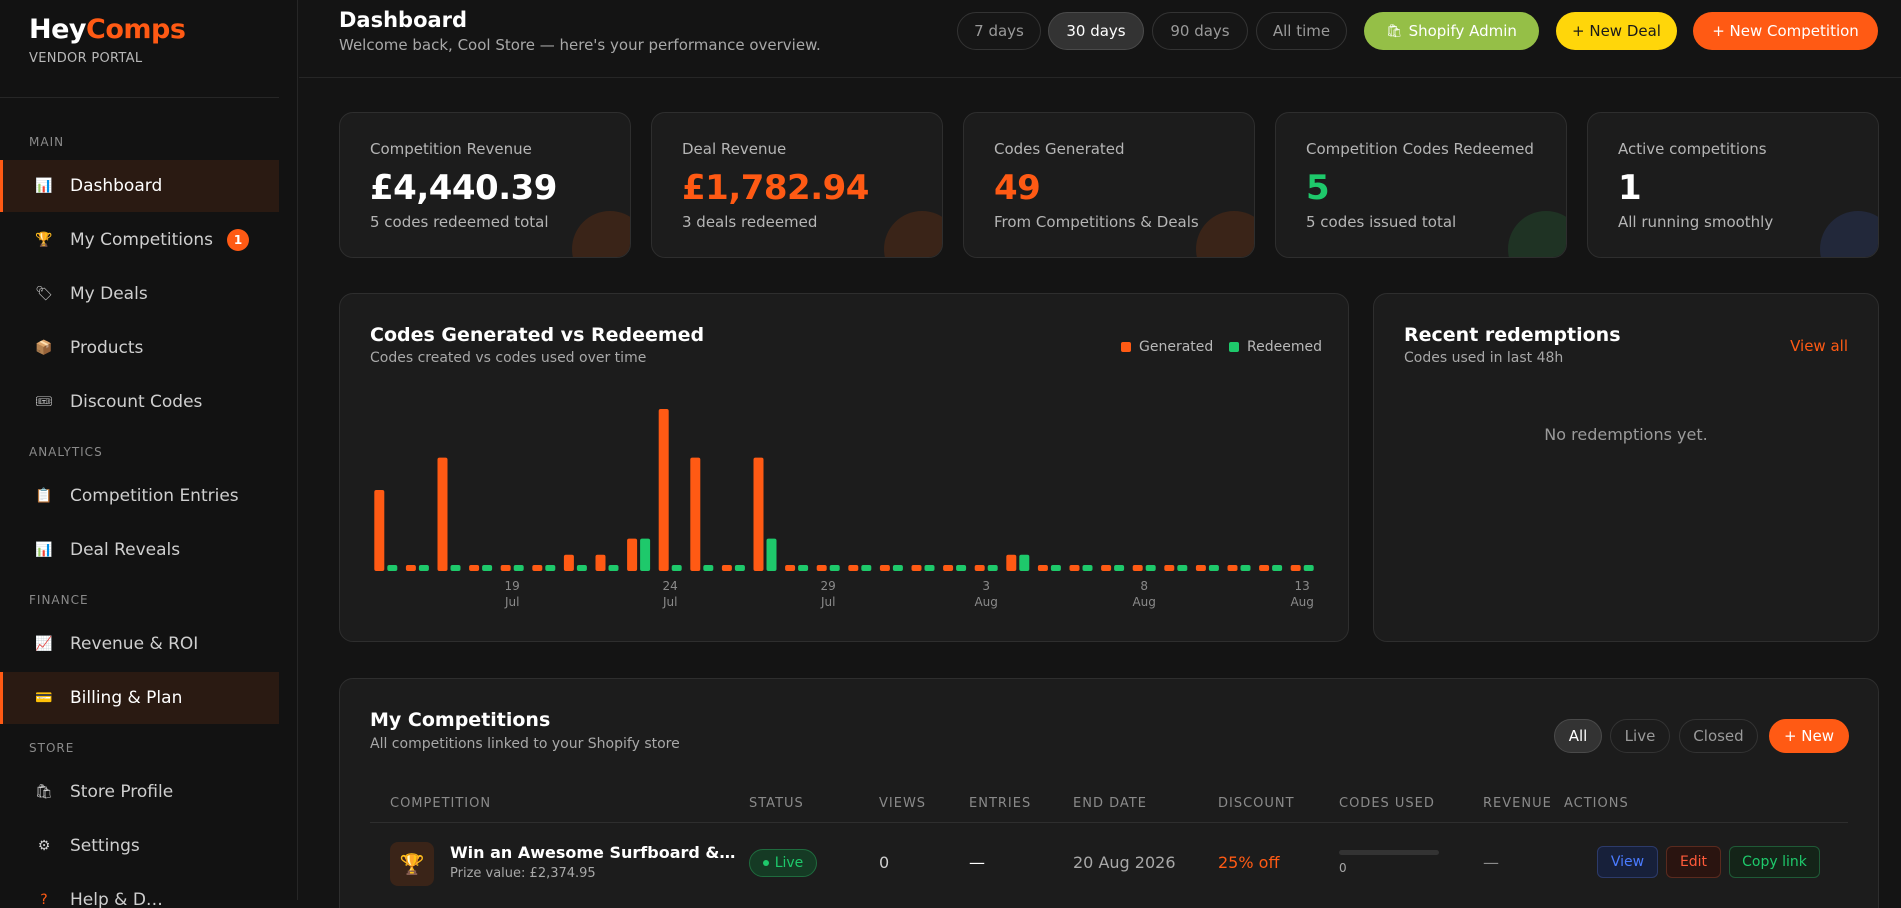 Image resolution: width=1901 pixels, height=908 pixels. What do you see at coordinates (1693, 862) in the screenshot?
I see `edit-button: Edit` at bounding box center [1693, 862].